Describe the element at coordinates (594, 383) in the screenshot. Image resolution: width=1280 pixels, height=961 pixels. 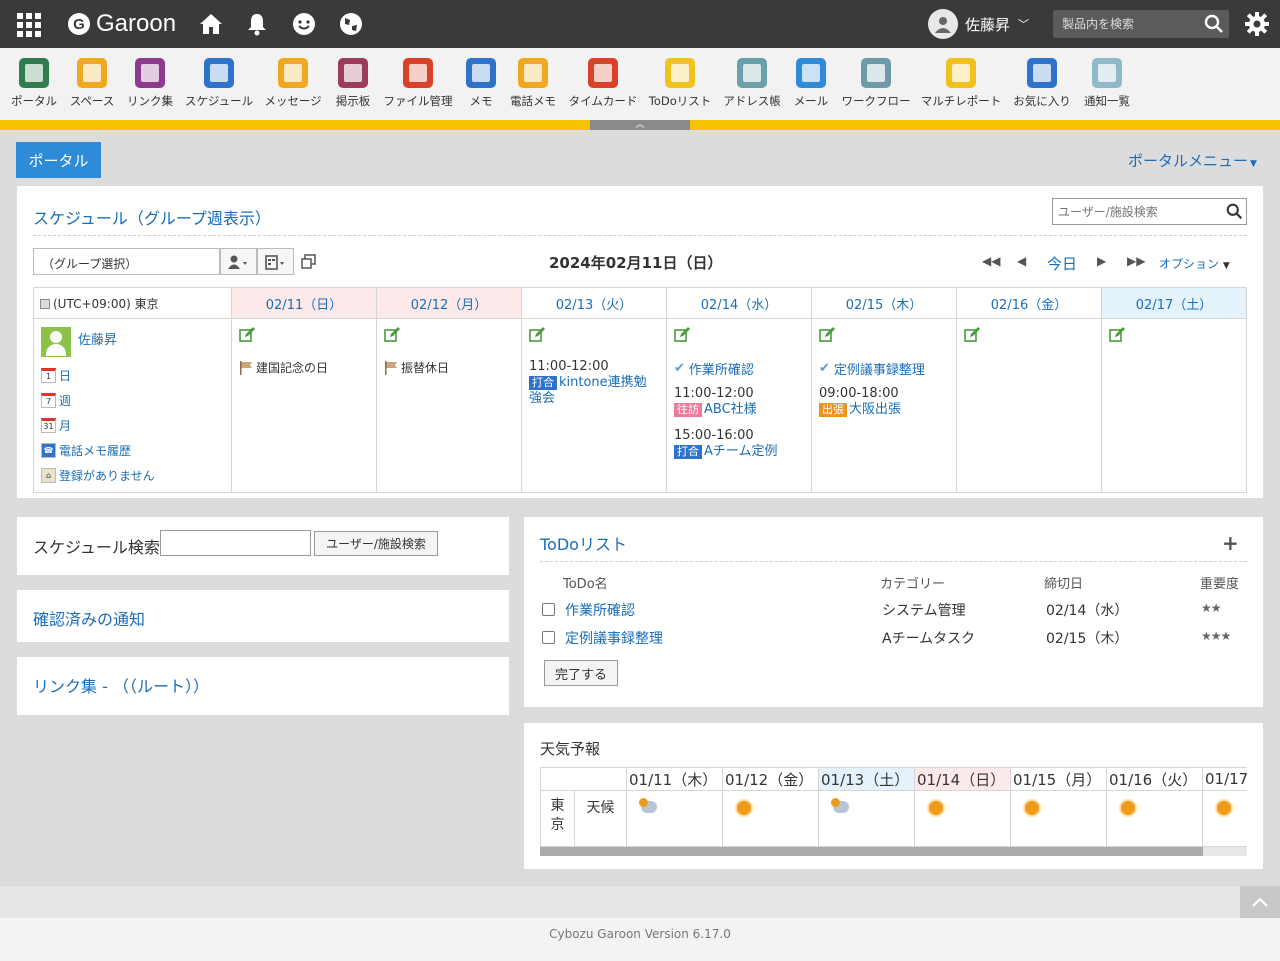
I see `event-item: 11:00-12:00 打合 kintone連携勉強会` at that location.